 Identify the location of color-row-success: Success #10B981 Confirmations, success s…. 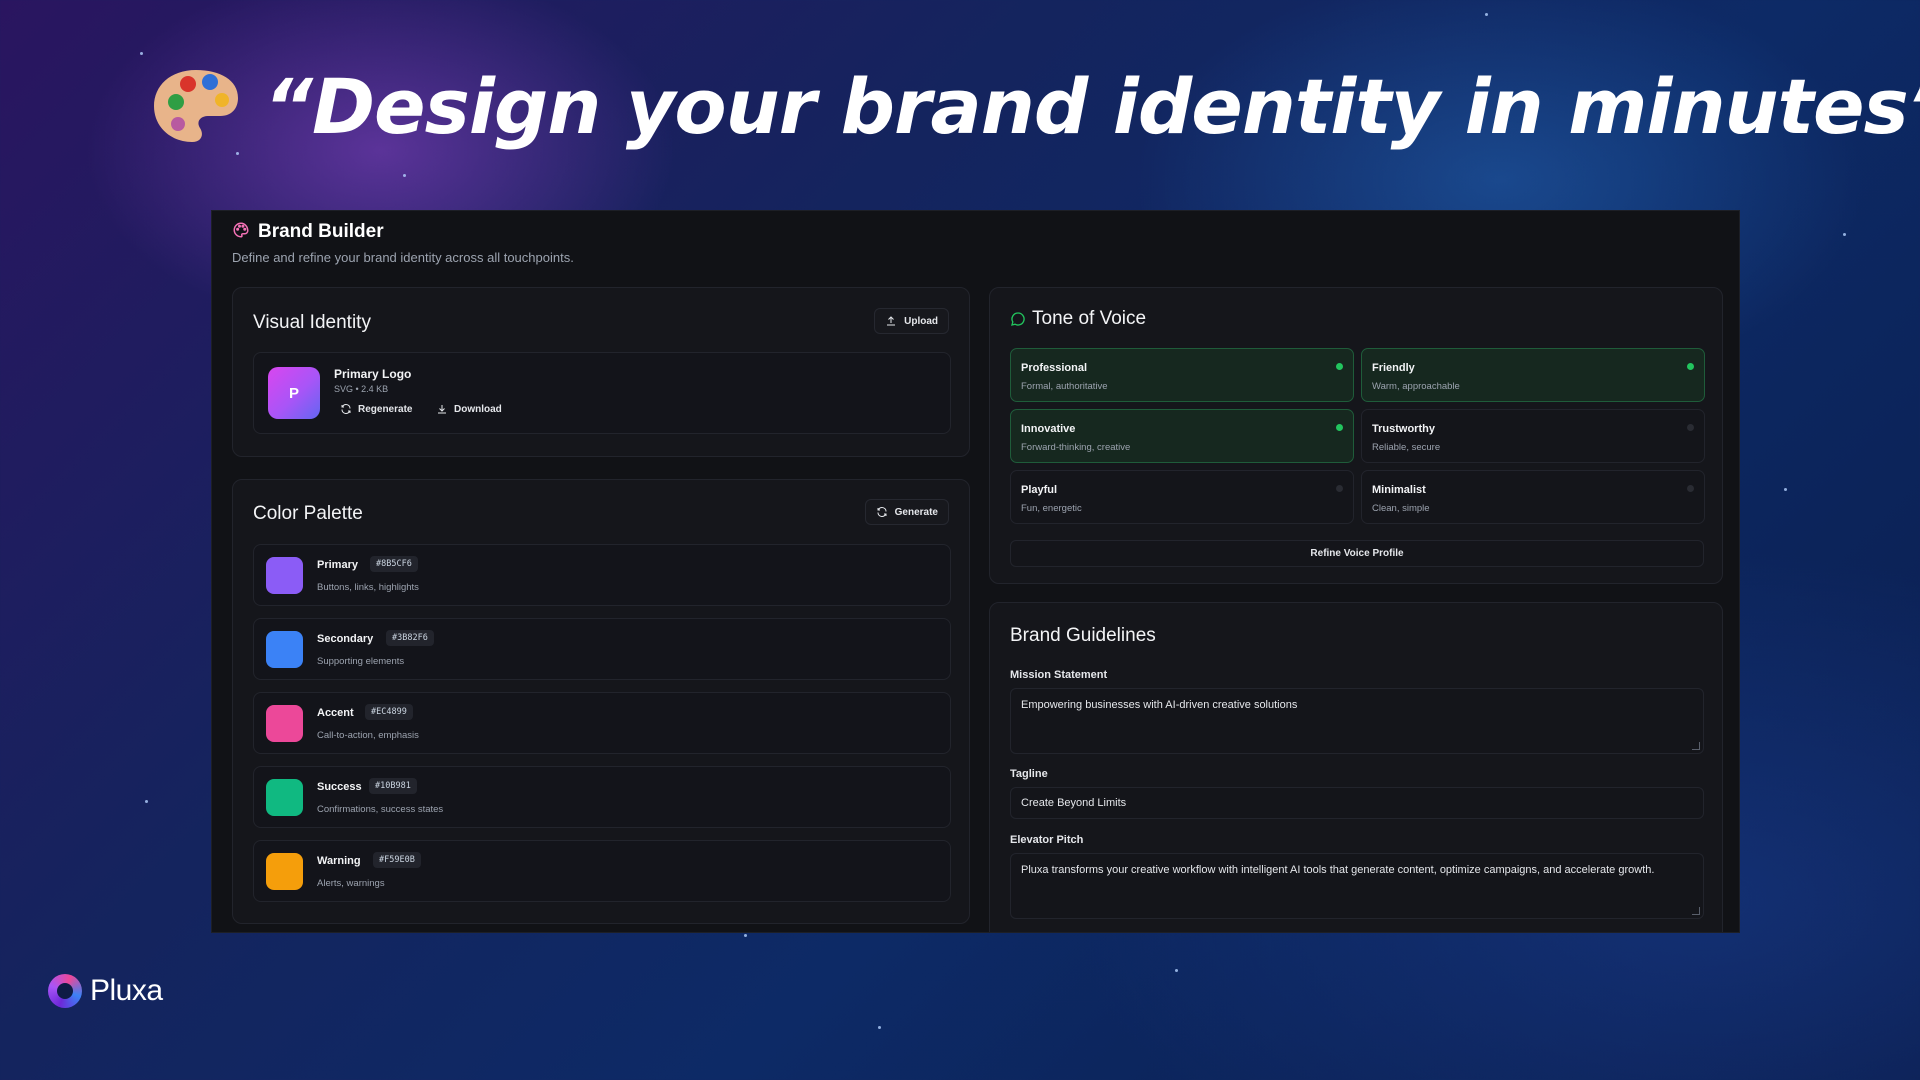
(602, 797).